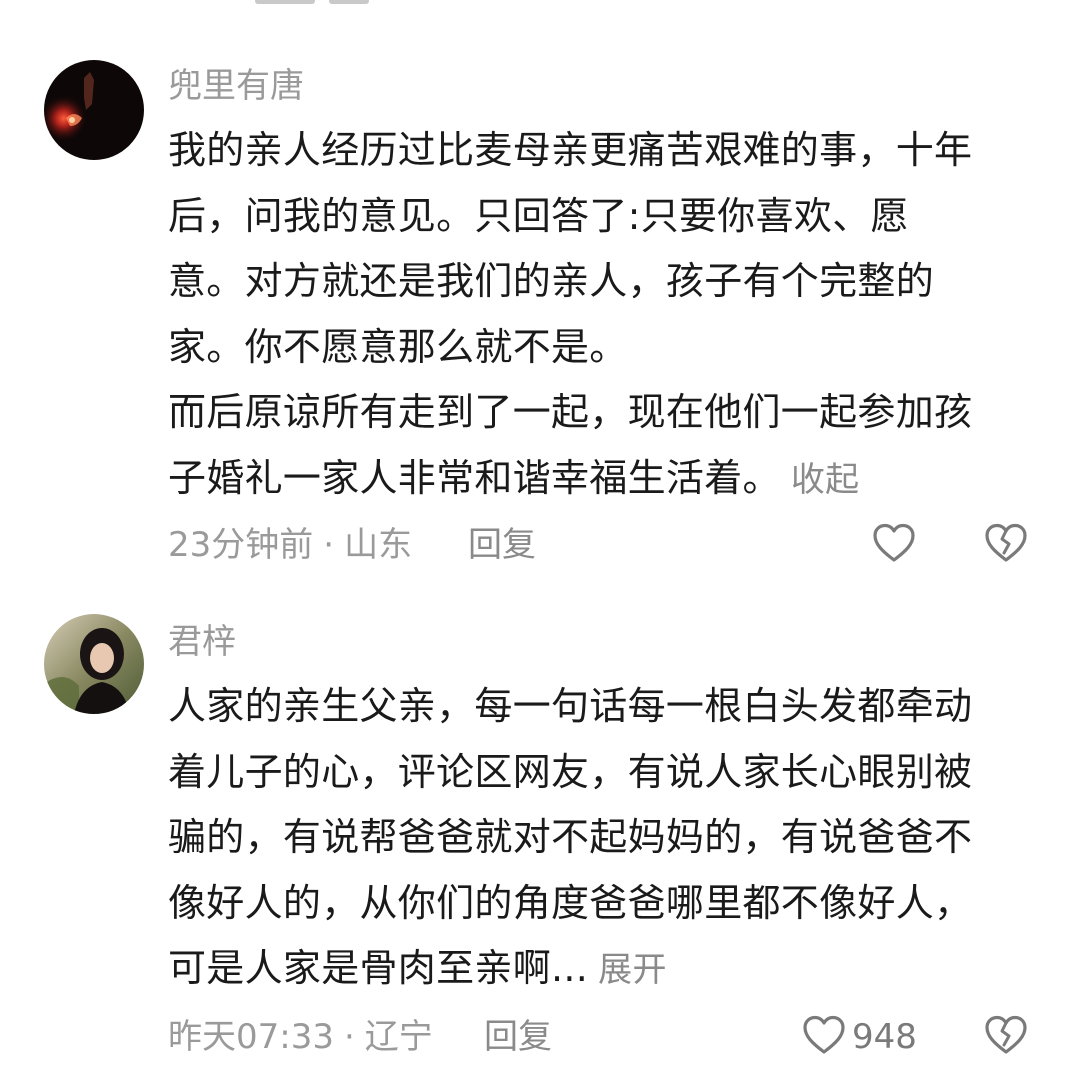  I want to click on comment-meta-row: 23分钟前 · 山东 回复, so click(608, 545).